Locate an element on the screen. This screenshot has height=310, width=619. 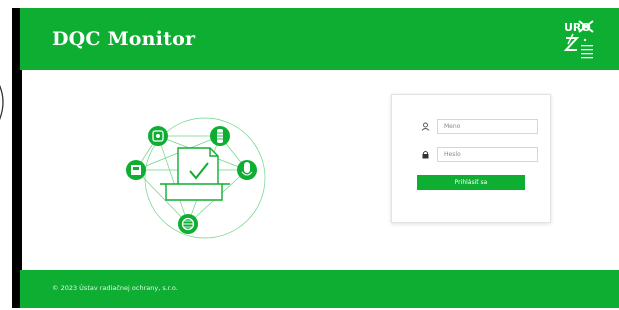
edge-arc is located at coordinates (2, 102).